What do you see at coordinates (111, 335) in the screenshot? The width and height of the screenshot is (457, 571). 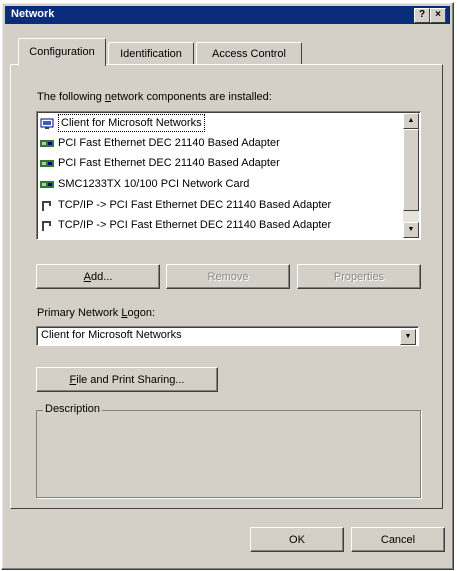 I see `primary-logon-value: Client for Microsoft Networks` at bounding box center [111, 335].